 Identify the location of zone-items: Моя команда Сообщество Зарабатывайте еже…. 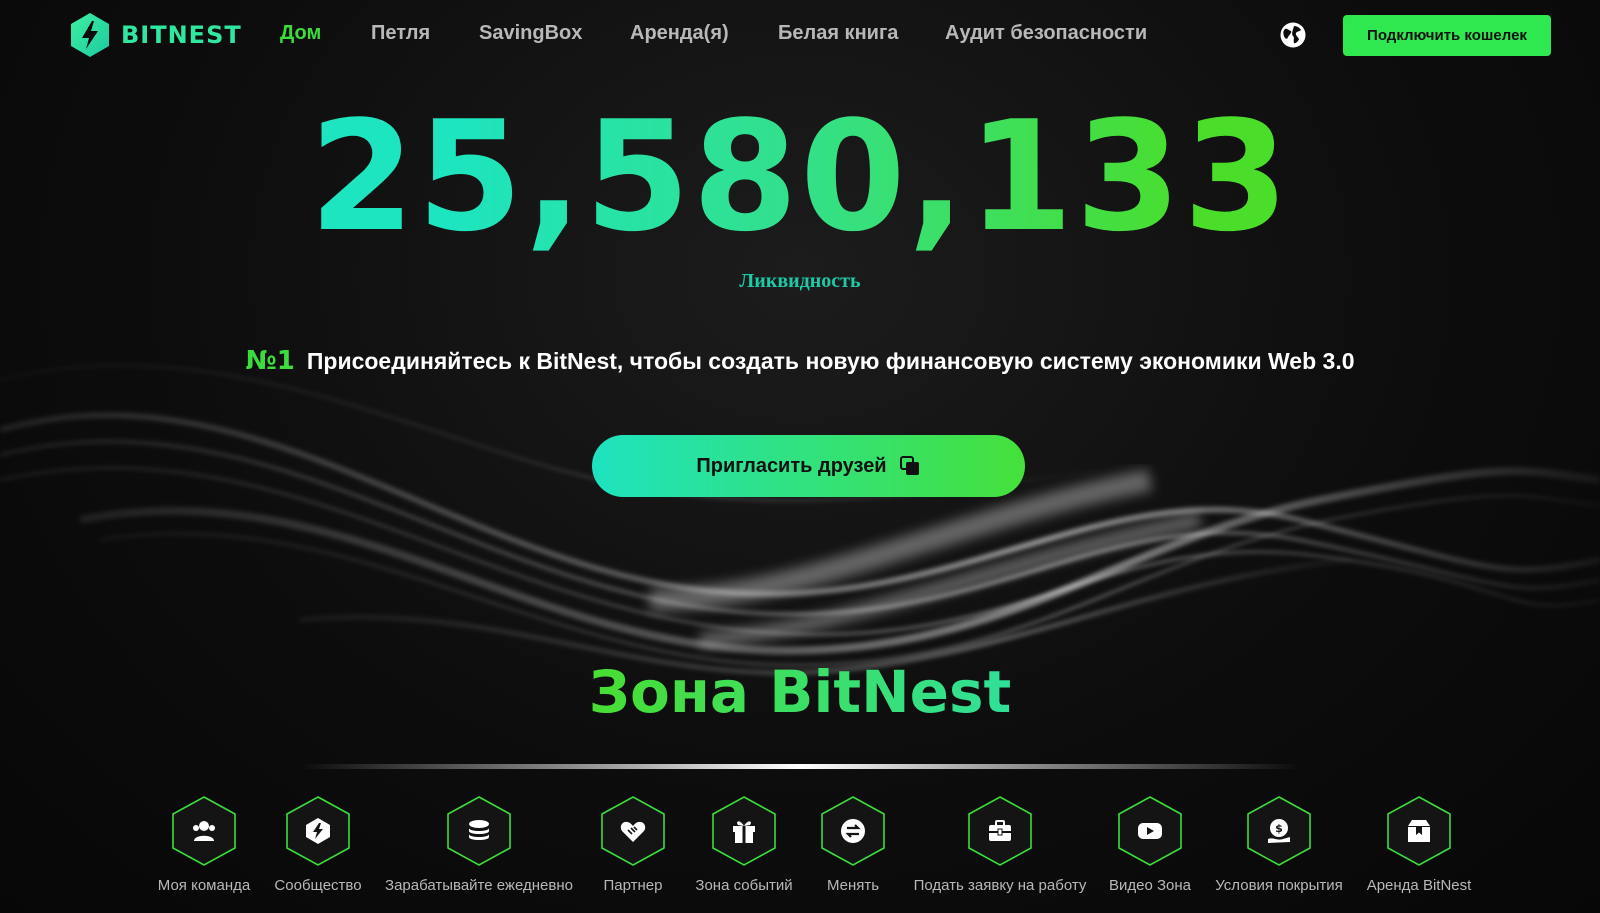
(800, 854).